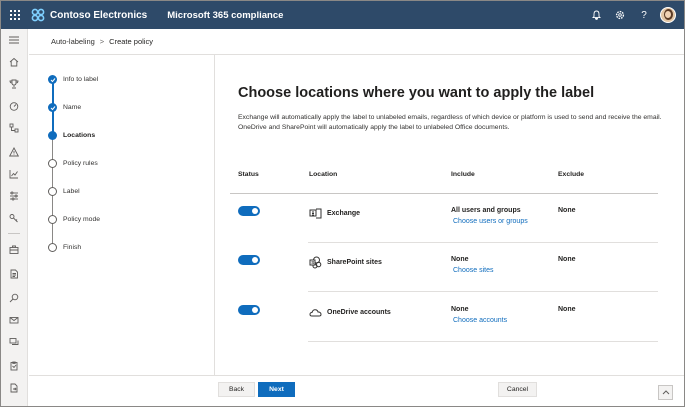  Describe the element at coordinates (596, 15) in the screenshot. I see `bell-icon` at that location.